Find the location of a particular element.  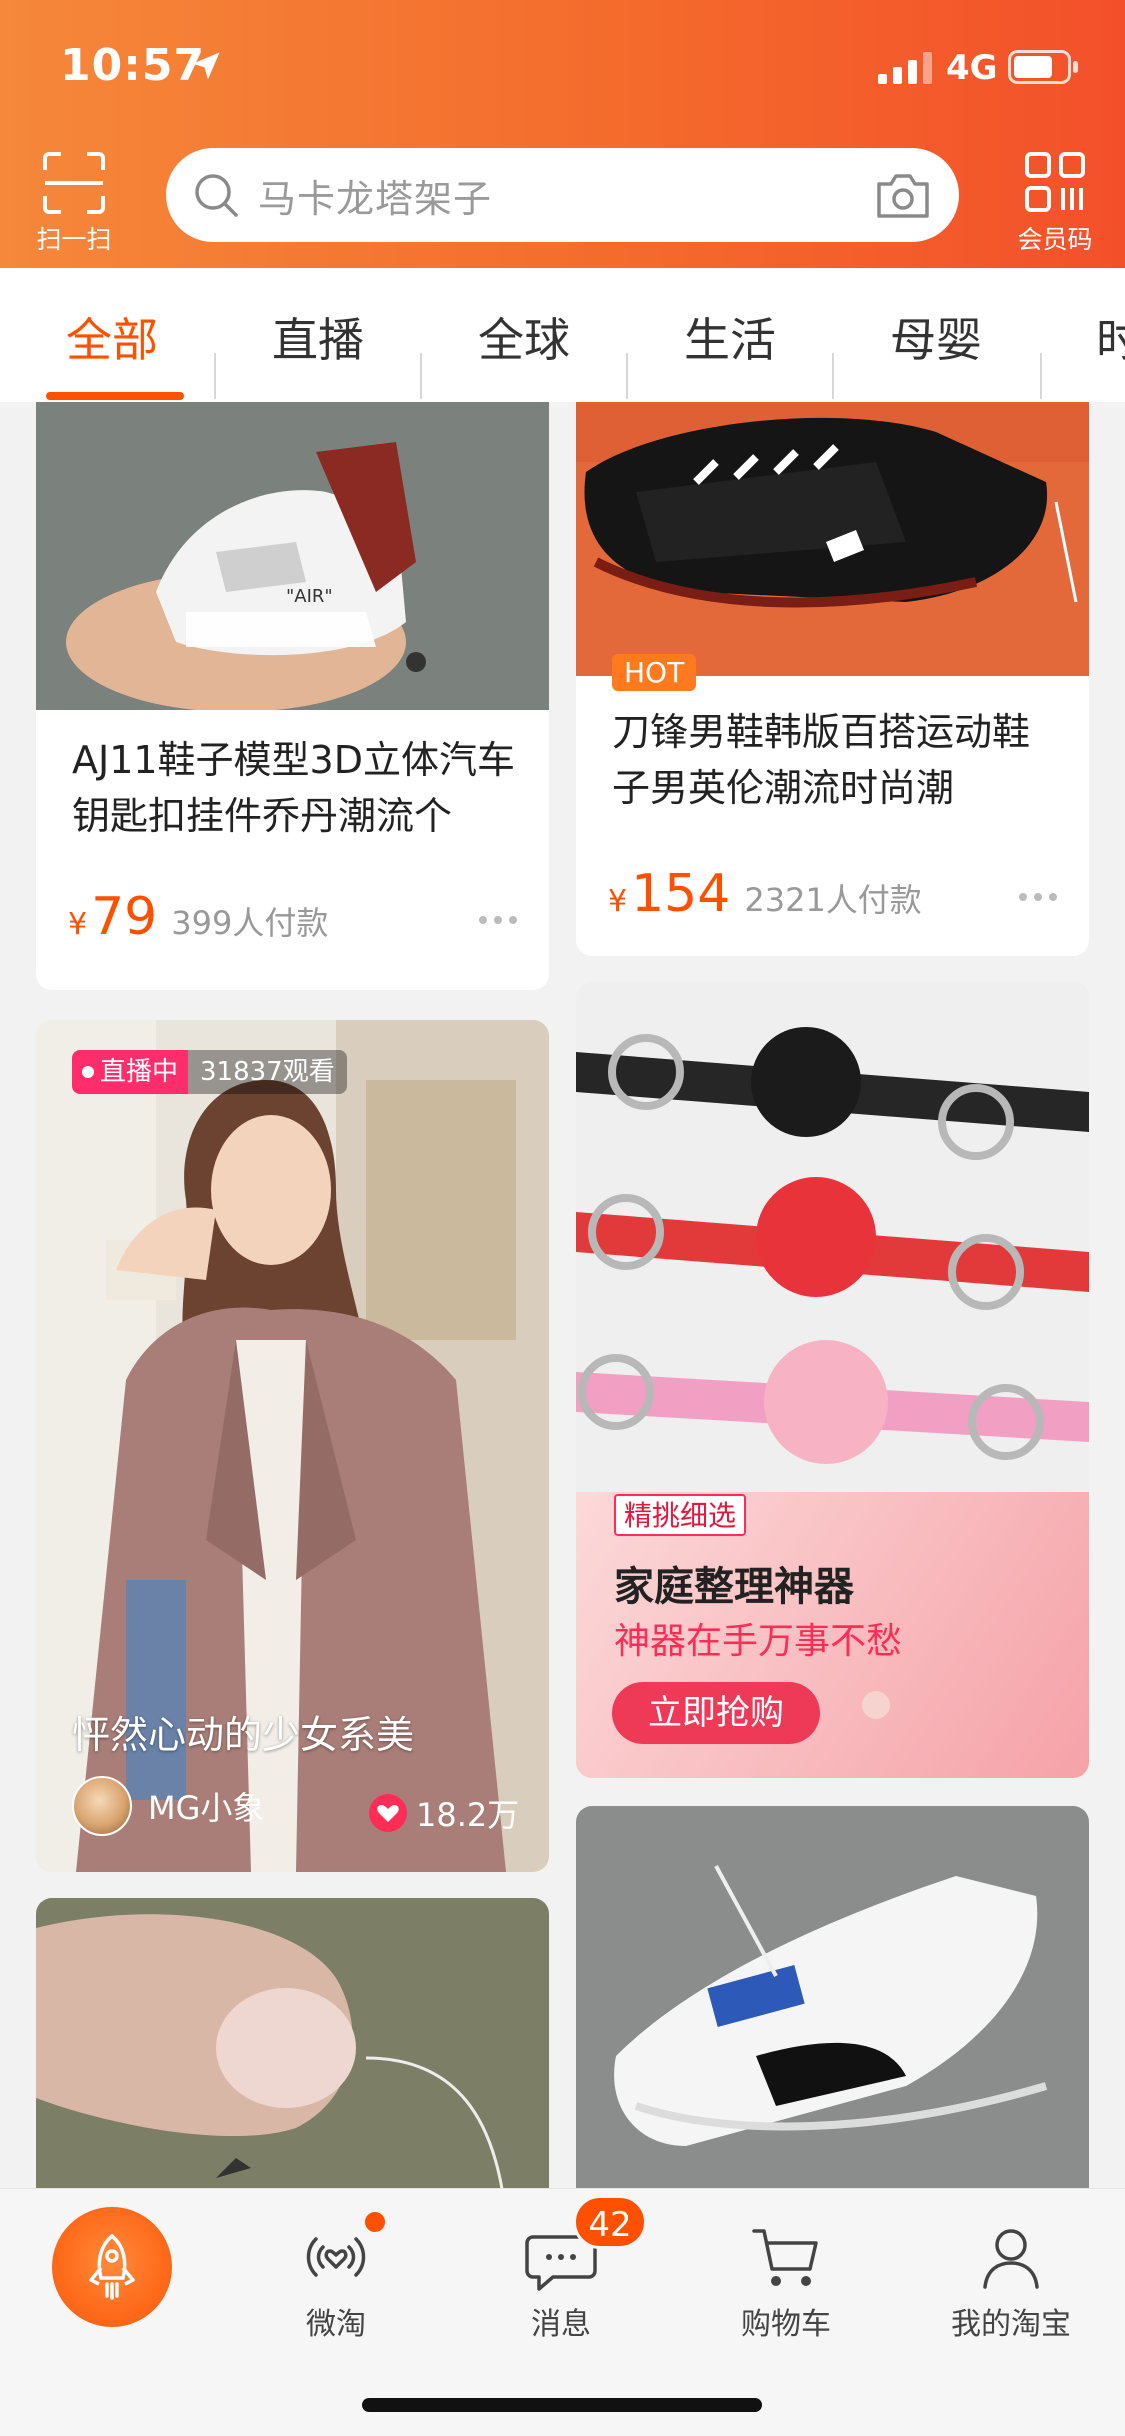

product-price: 79 is located at coordinates (124, 917).